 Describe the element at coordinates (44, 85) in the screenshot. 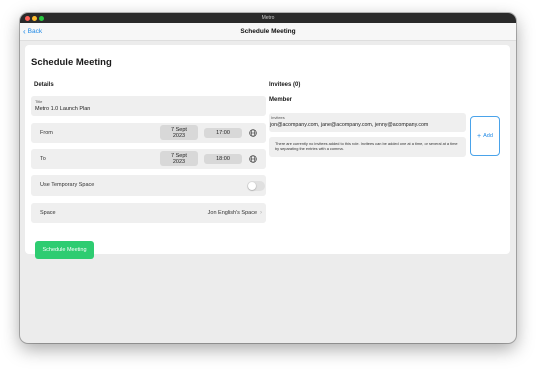

I see `details-heading: Details` at that location.